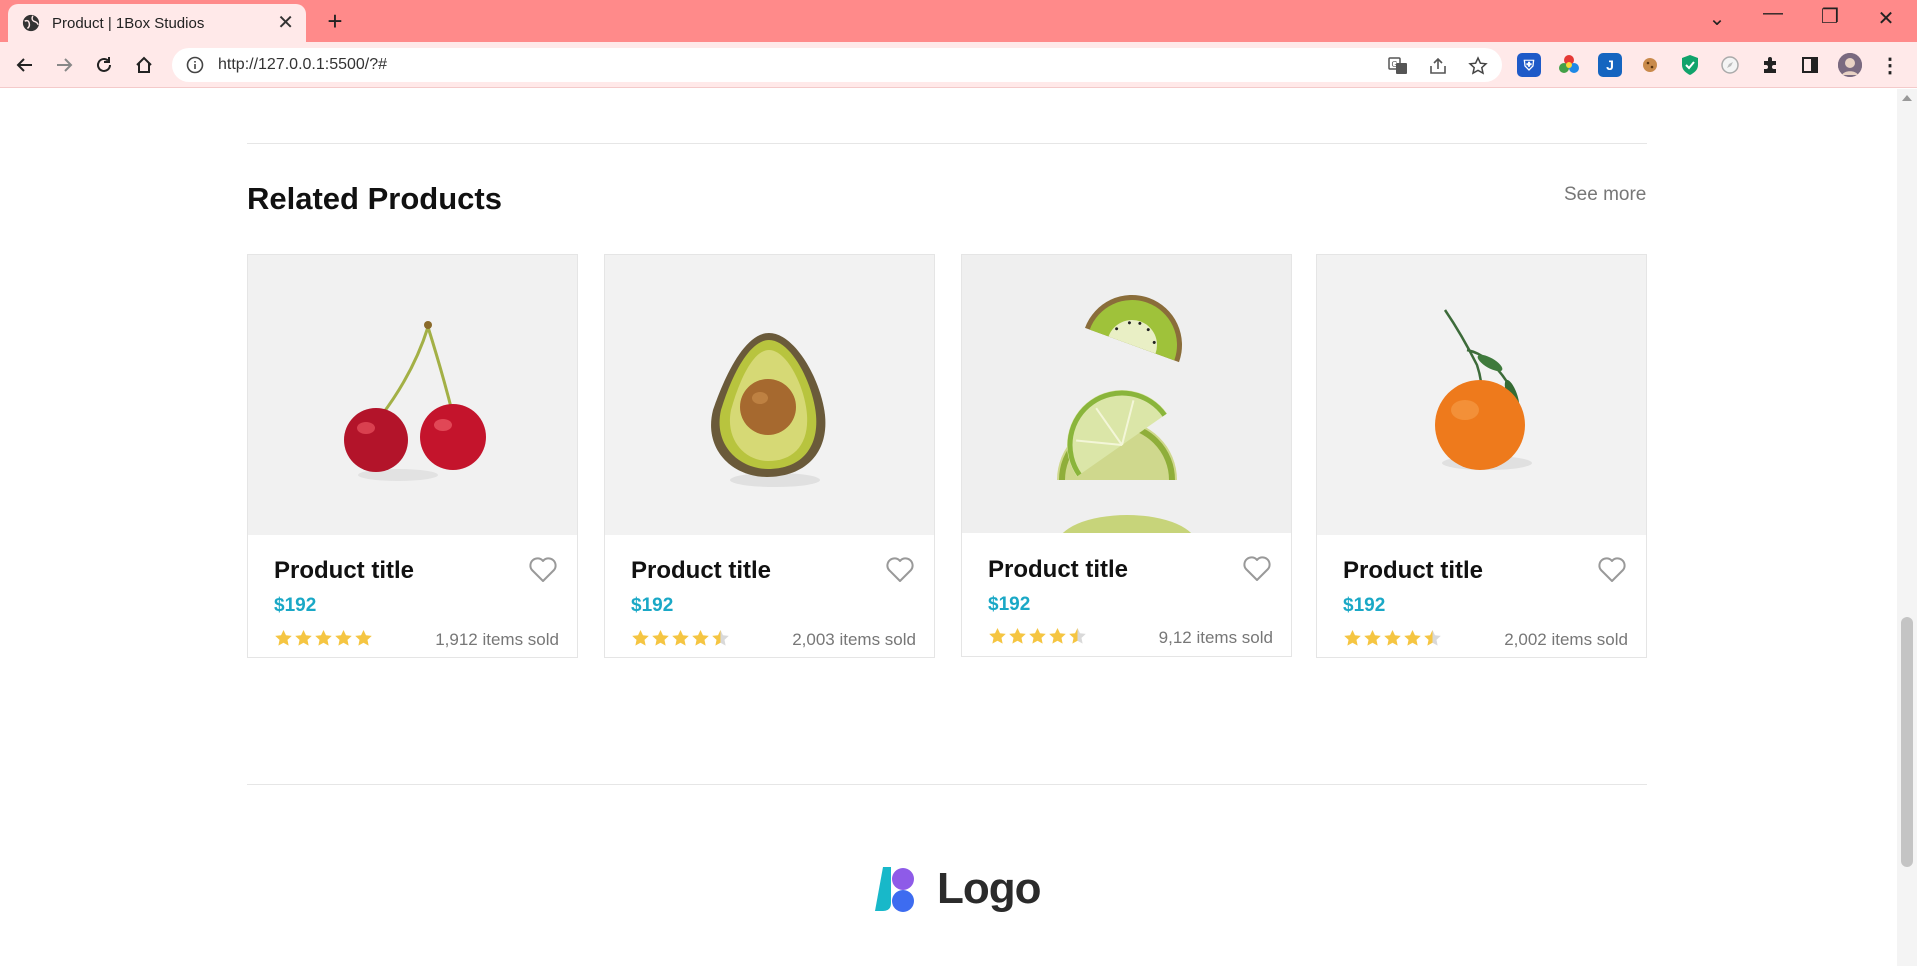  I want to click on site-info-icon, so click(195, 65).